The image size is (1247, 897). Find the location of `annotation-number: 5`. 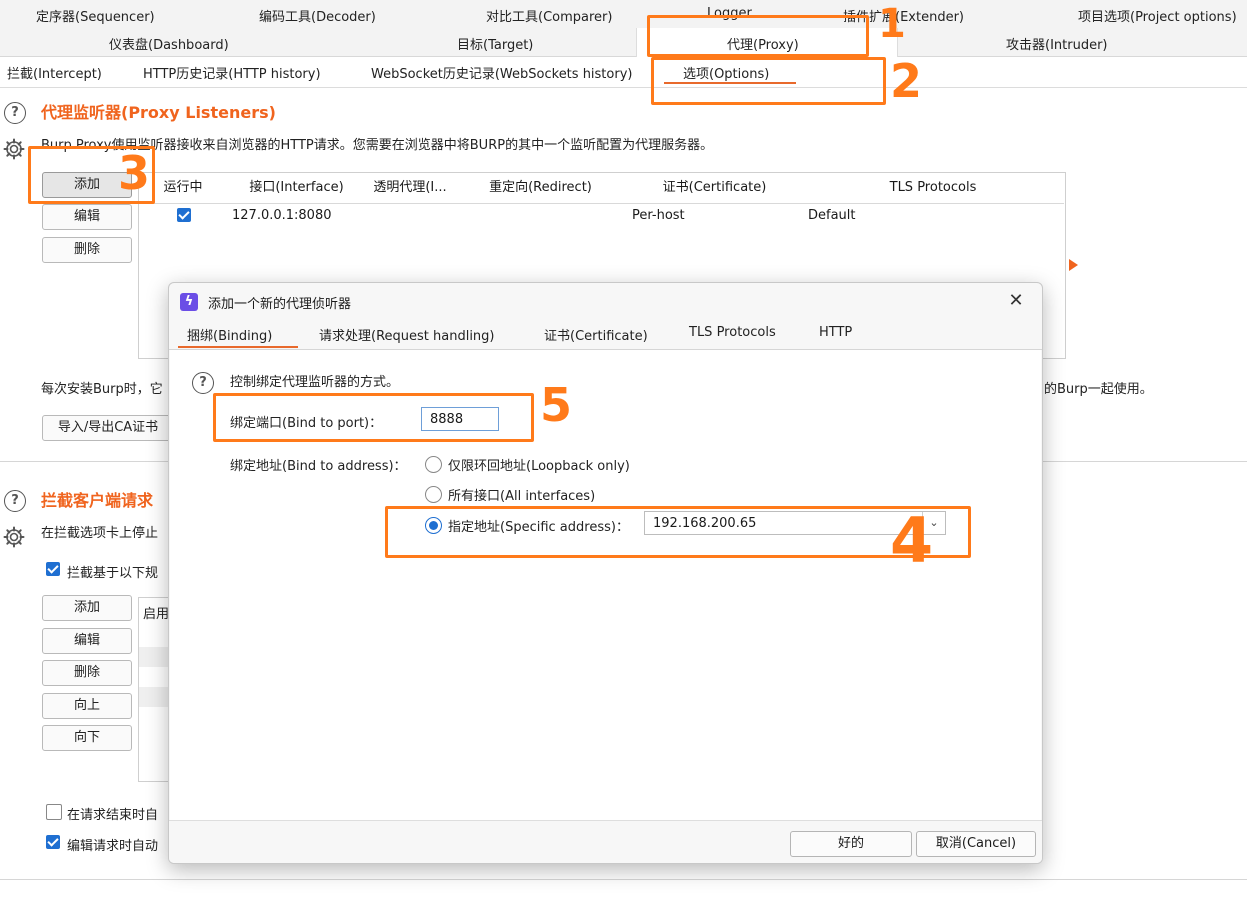

annotation-number: 5 is located at coordinates (556, 405).